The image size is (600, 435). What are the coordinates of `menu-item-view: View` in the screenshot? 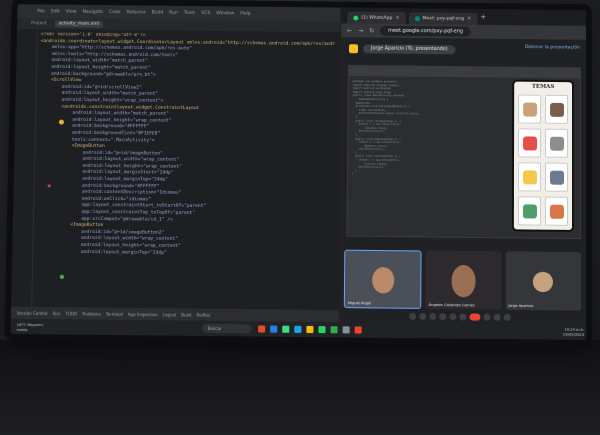 It's located at (71, 11).